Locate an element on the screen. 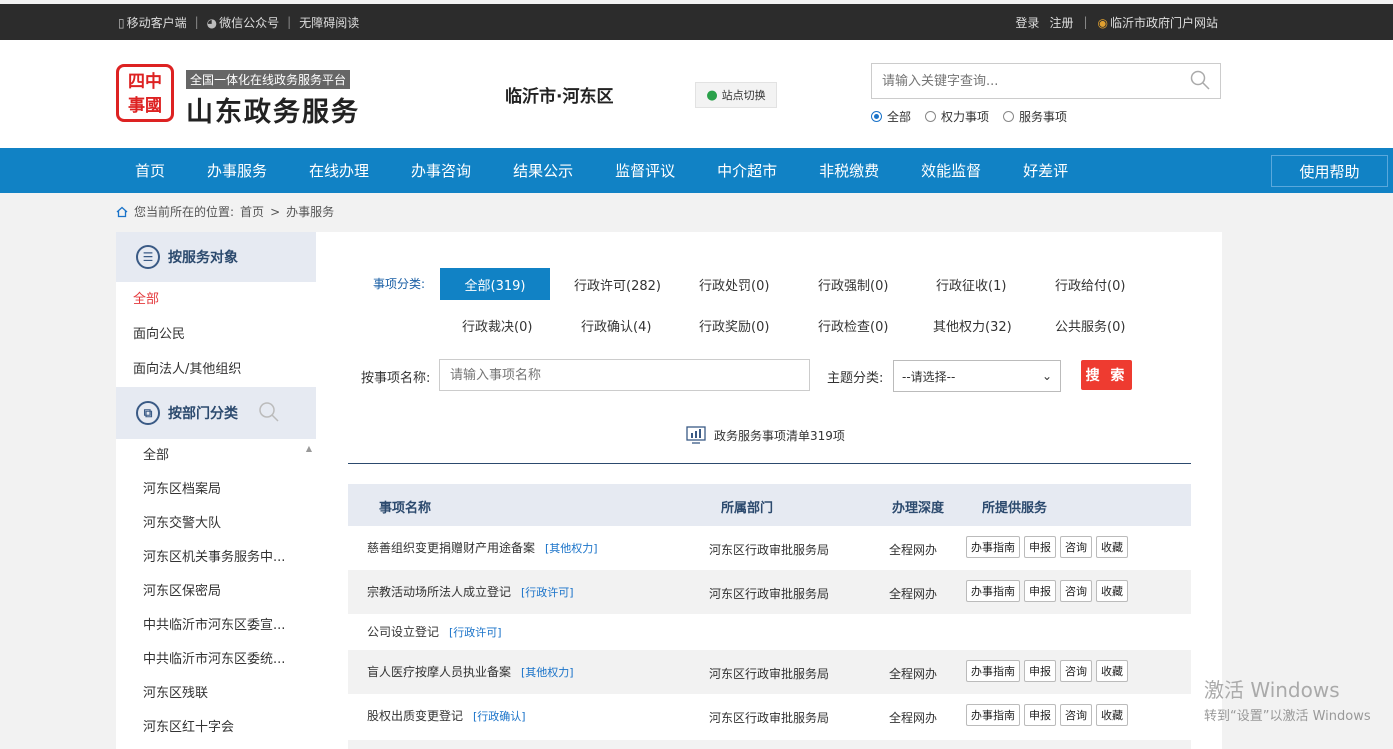 This screenshot has width=1393, height=749. emblem-icon: ◉ is located at coordinates (1102, 22).